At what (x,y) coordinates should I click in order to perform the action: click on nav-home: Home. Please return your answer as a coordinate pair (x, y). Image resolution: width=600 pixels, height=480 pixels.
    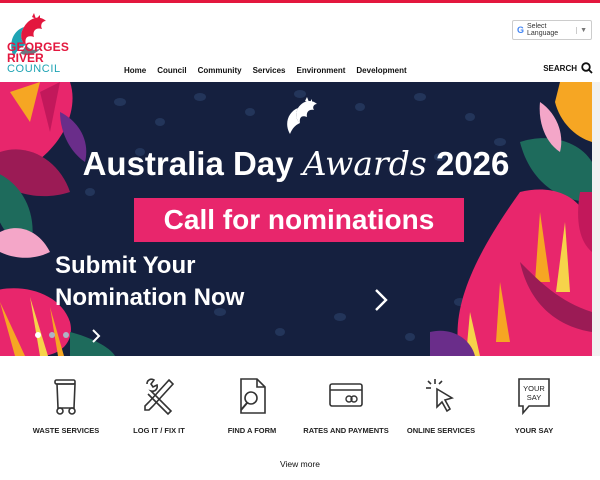
    Looking at the image, I should click on (135, 70).